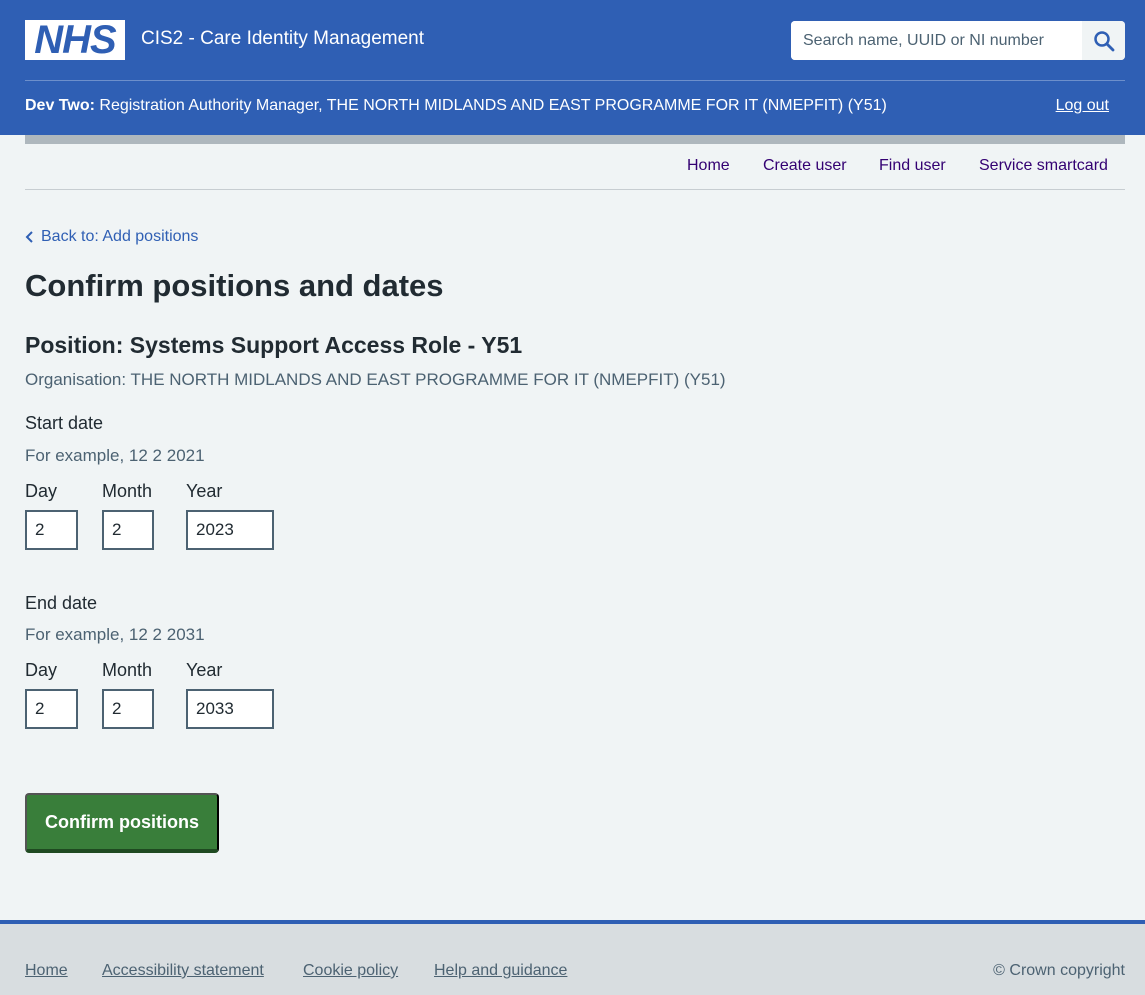 The image size is (1145, 995). What do you see at coordinates (230, 709) in the screenshot?
I see `end-year-input` at bounding box center [230, 709].